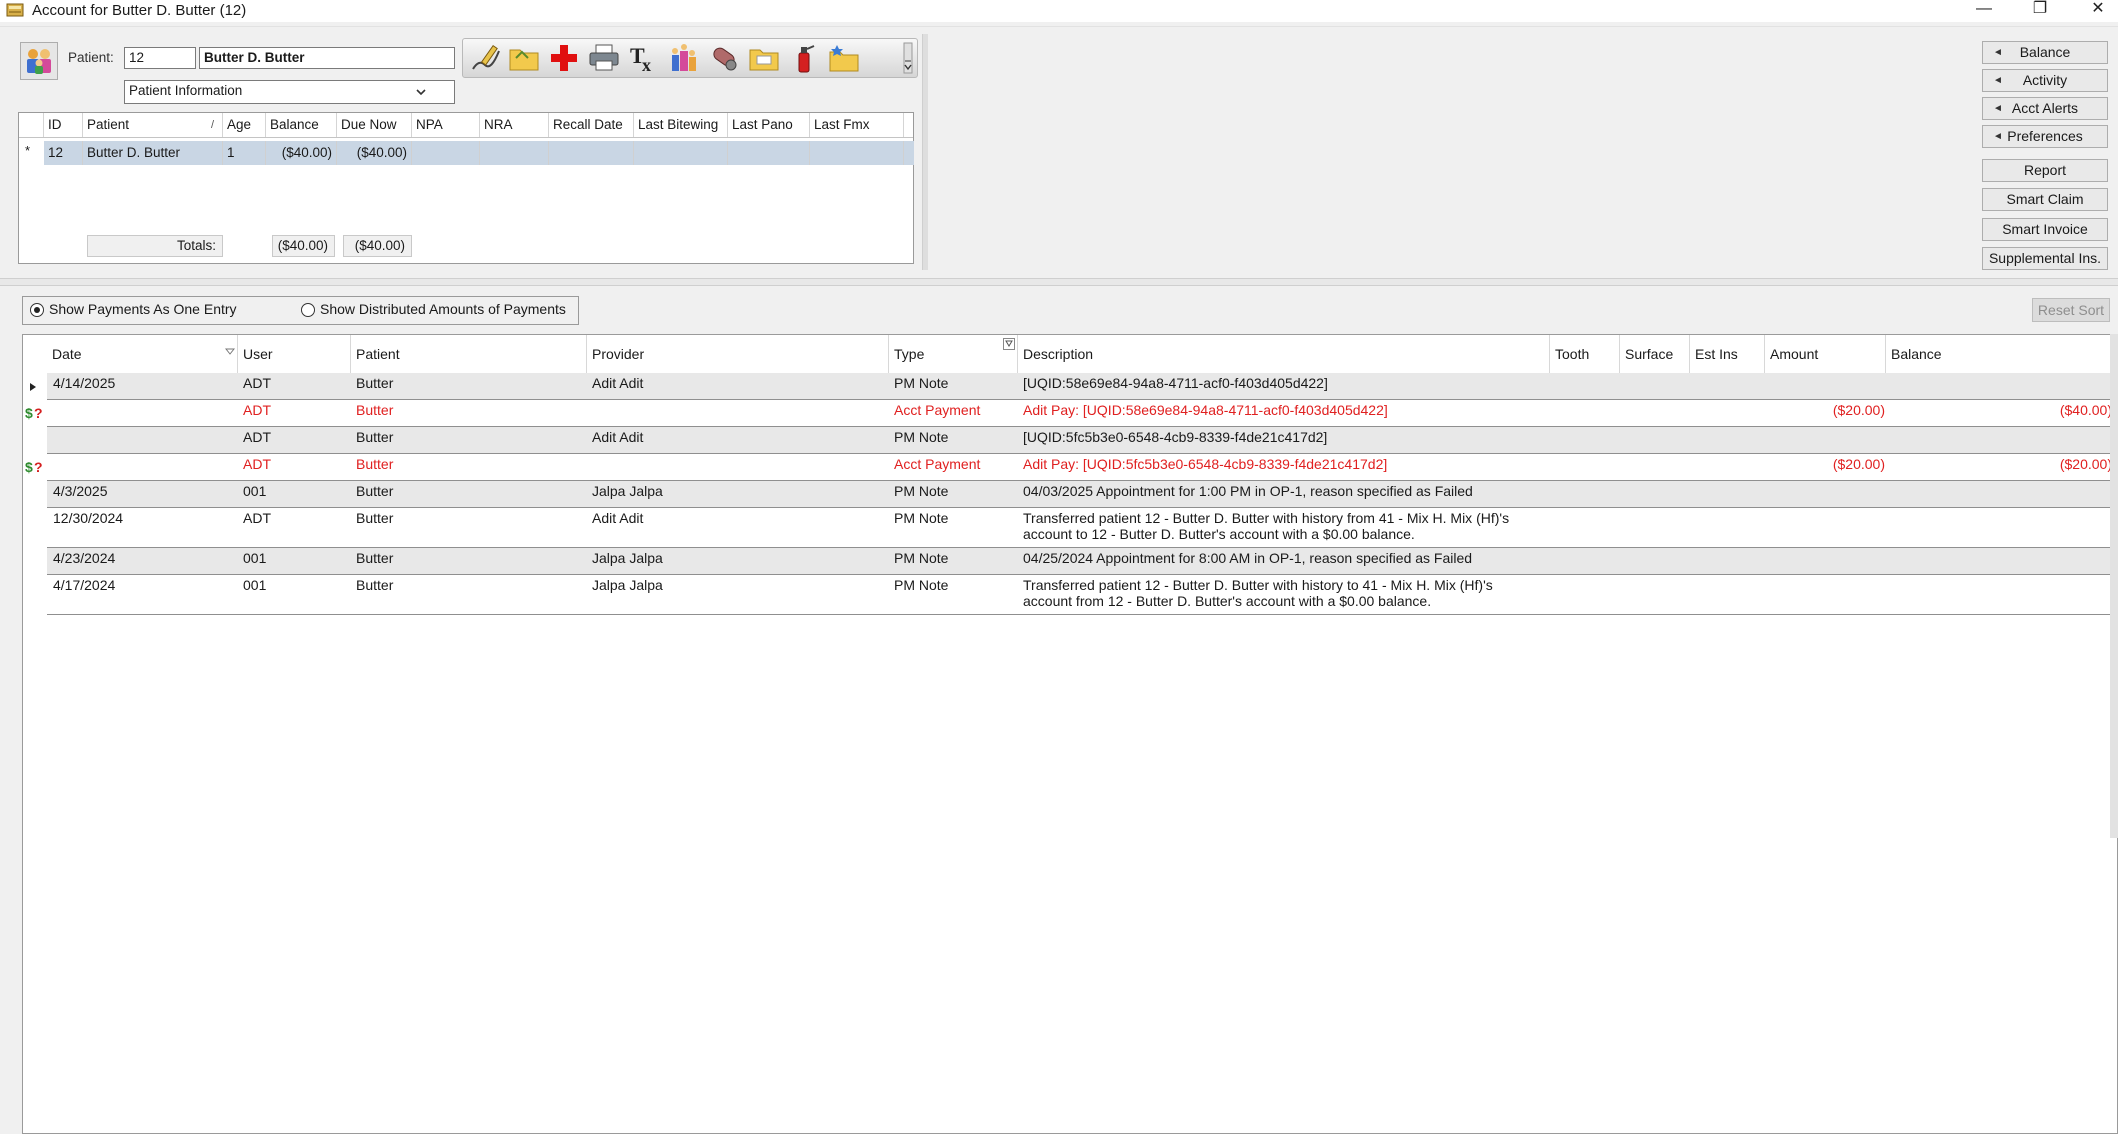  What do you see at coordinates (953, 354) in the screenshot?
I see `column-header-type: Type` at bounding box center [953, 354].